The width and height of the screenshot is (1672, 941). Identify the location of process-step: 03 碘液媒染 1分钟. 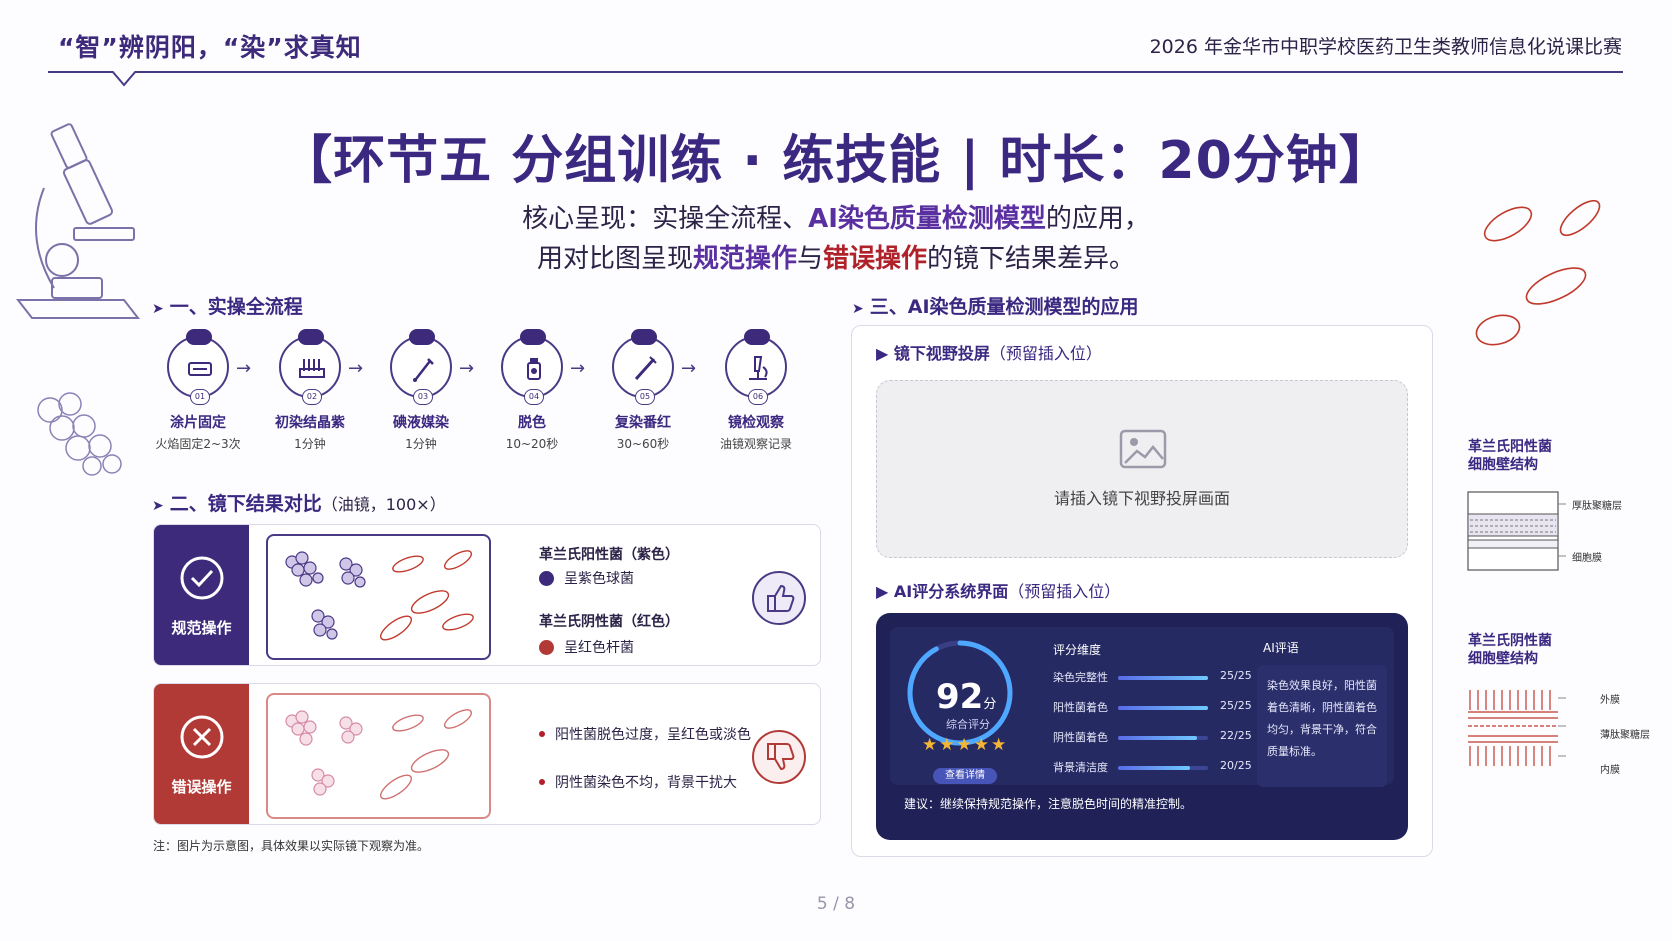
(421, 390).